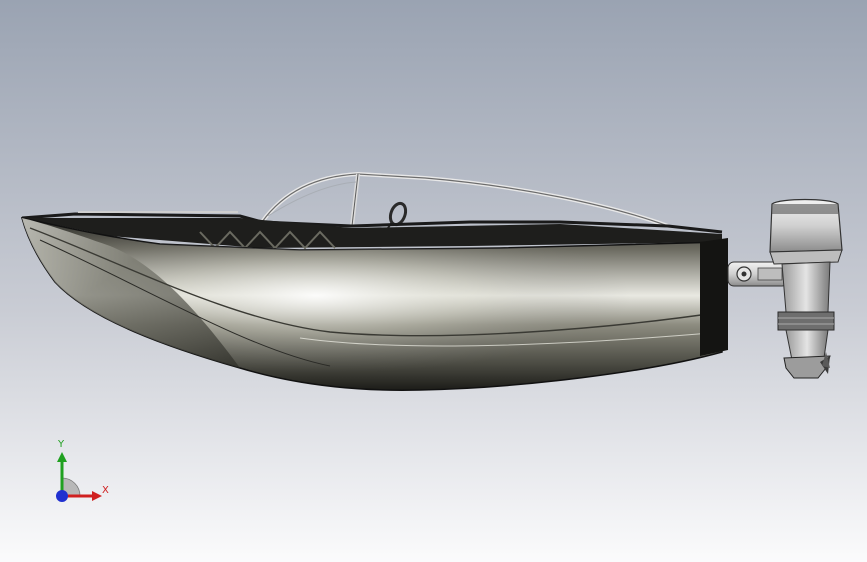 The height and width of the screenshot is (562, 867). What do you see at coordinates (61, 444) in the screenshot?
I see `y-axis-label: Y` at bounding box center [61, 444].